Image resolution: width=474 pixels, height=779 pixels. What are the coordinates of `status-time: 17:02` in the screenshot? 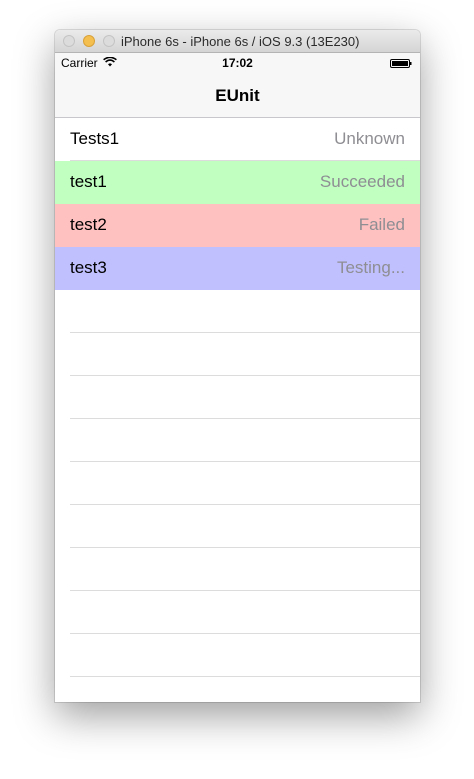 It's located at (237, 63).